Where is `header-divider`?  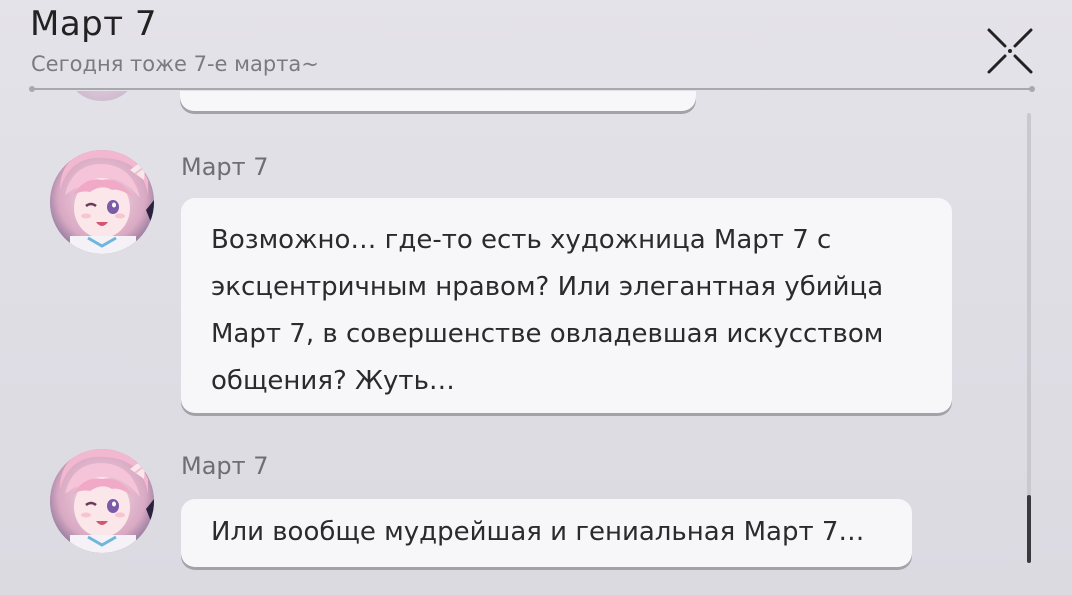 header-divider is located at coordinates (532, 89).